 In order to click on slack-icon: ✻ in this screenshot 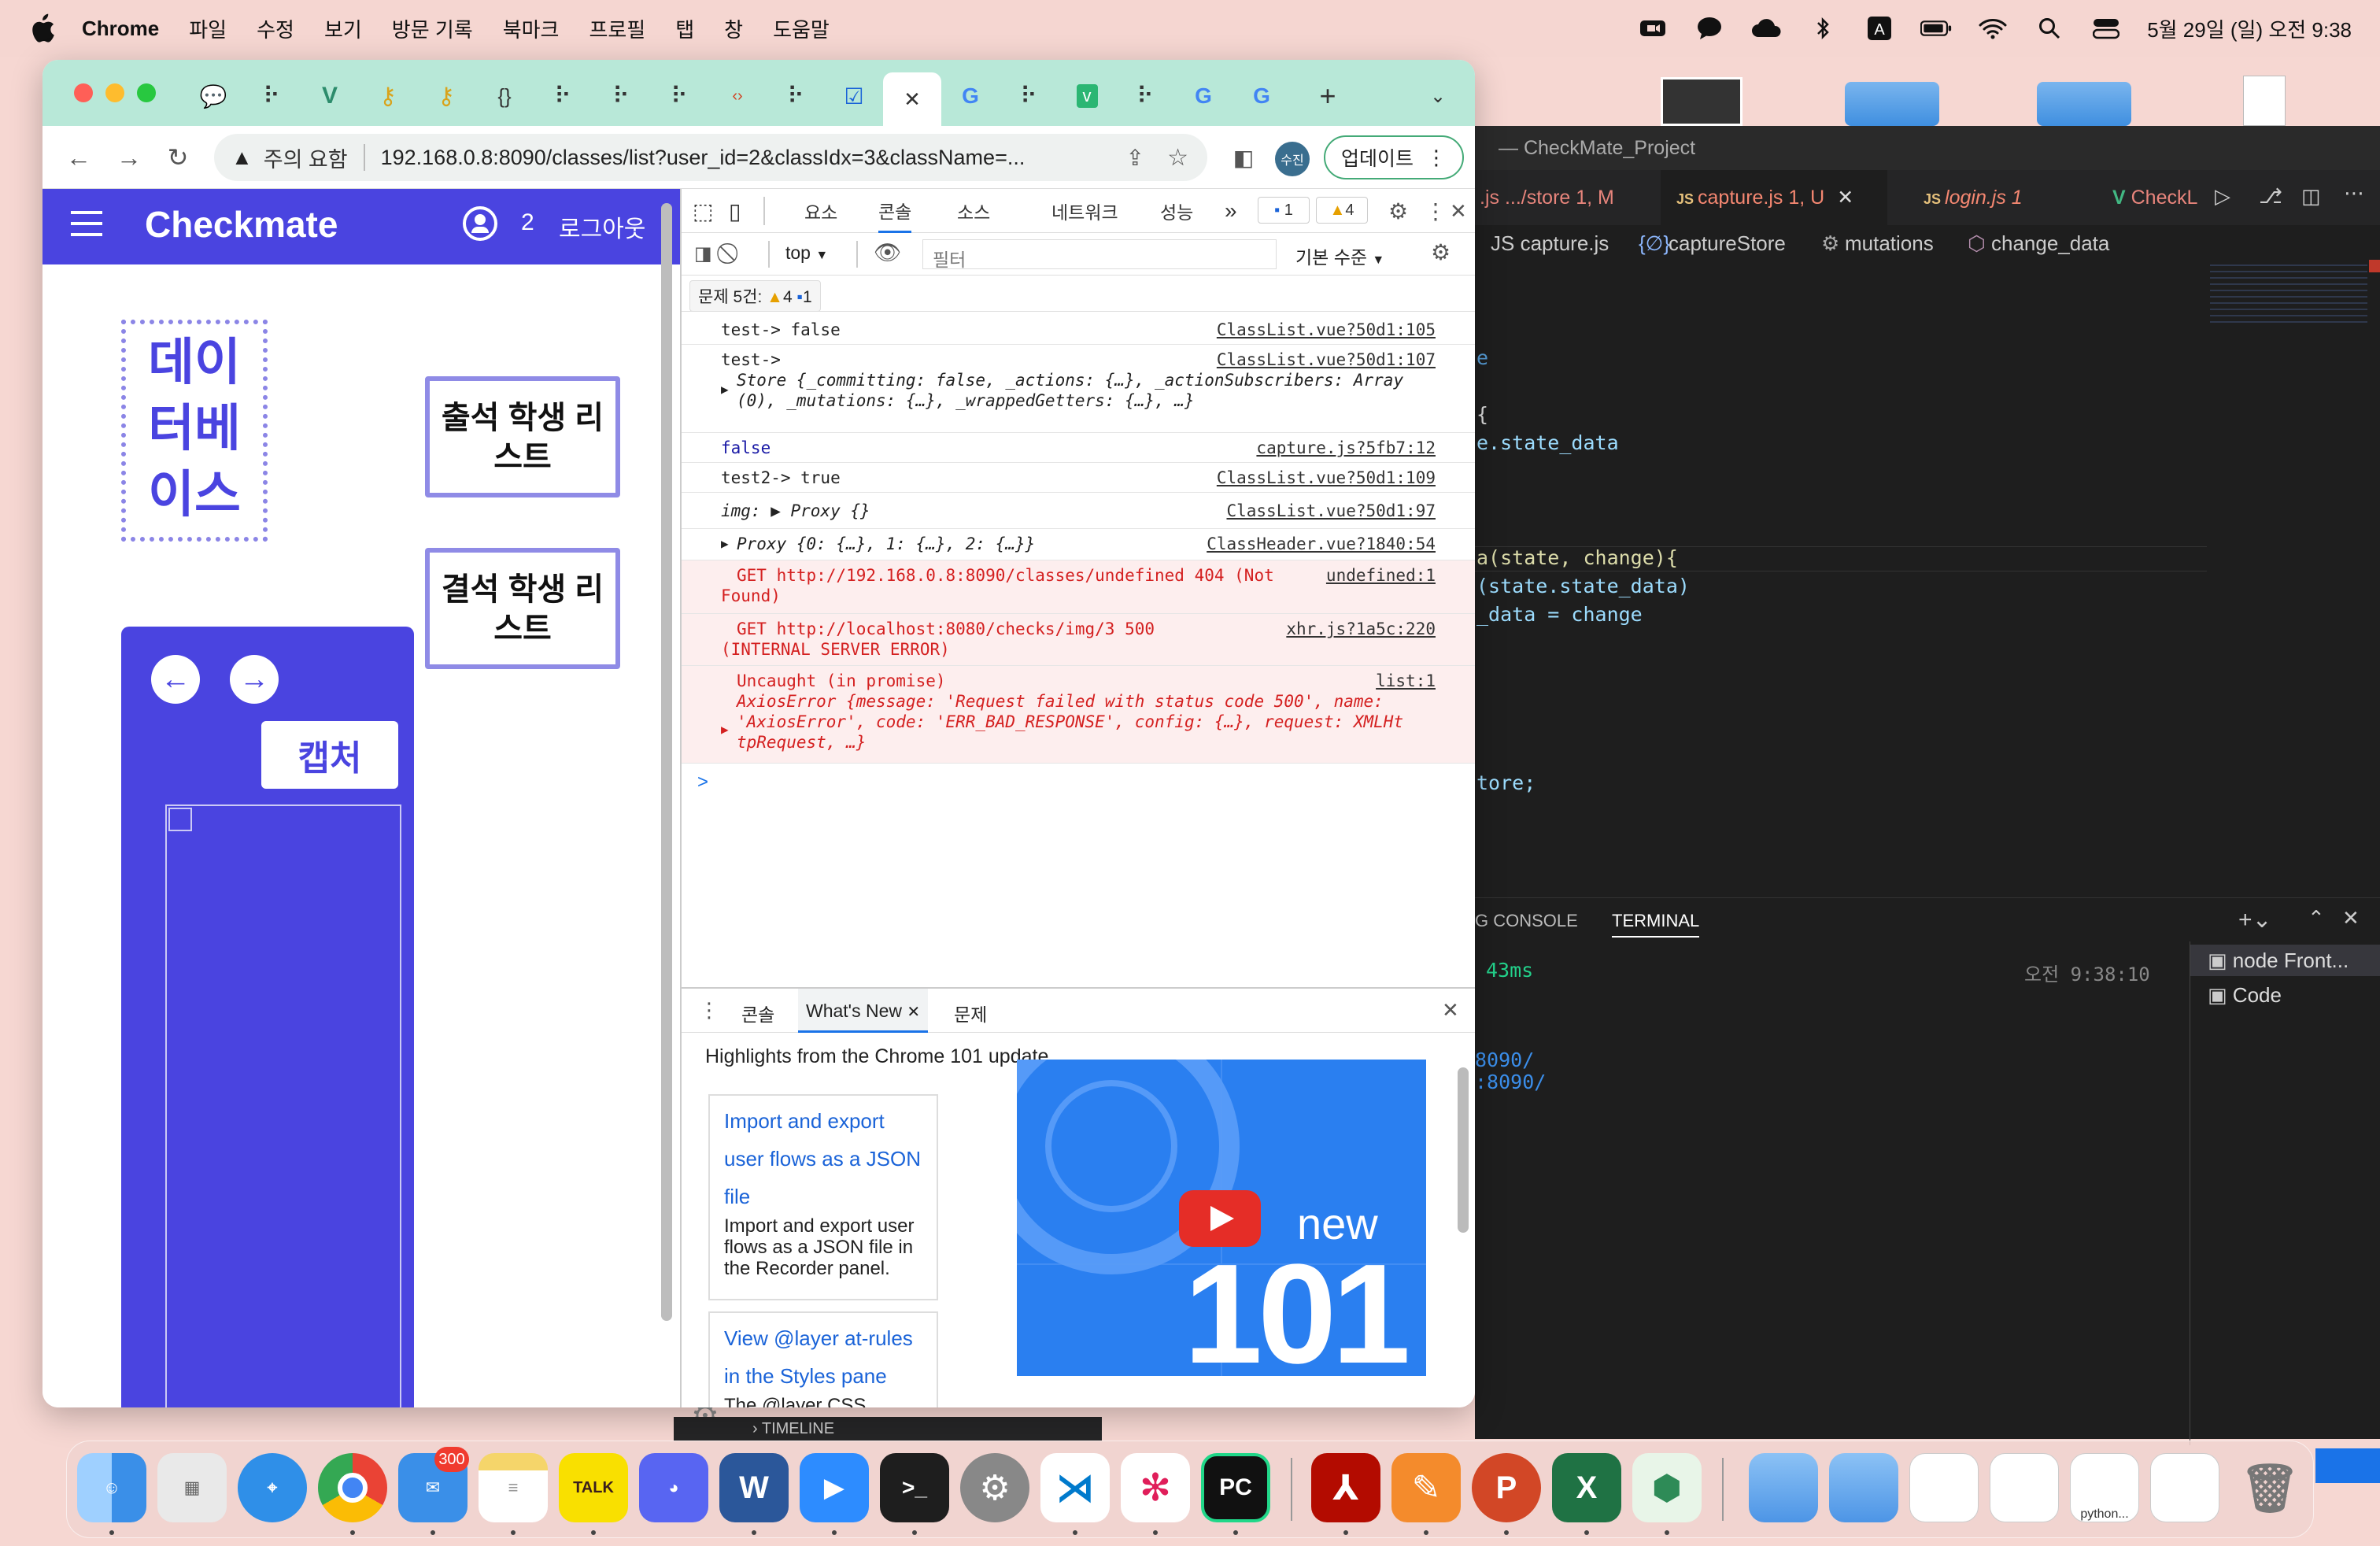, I will do `click(1155, 1487)`.